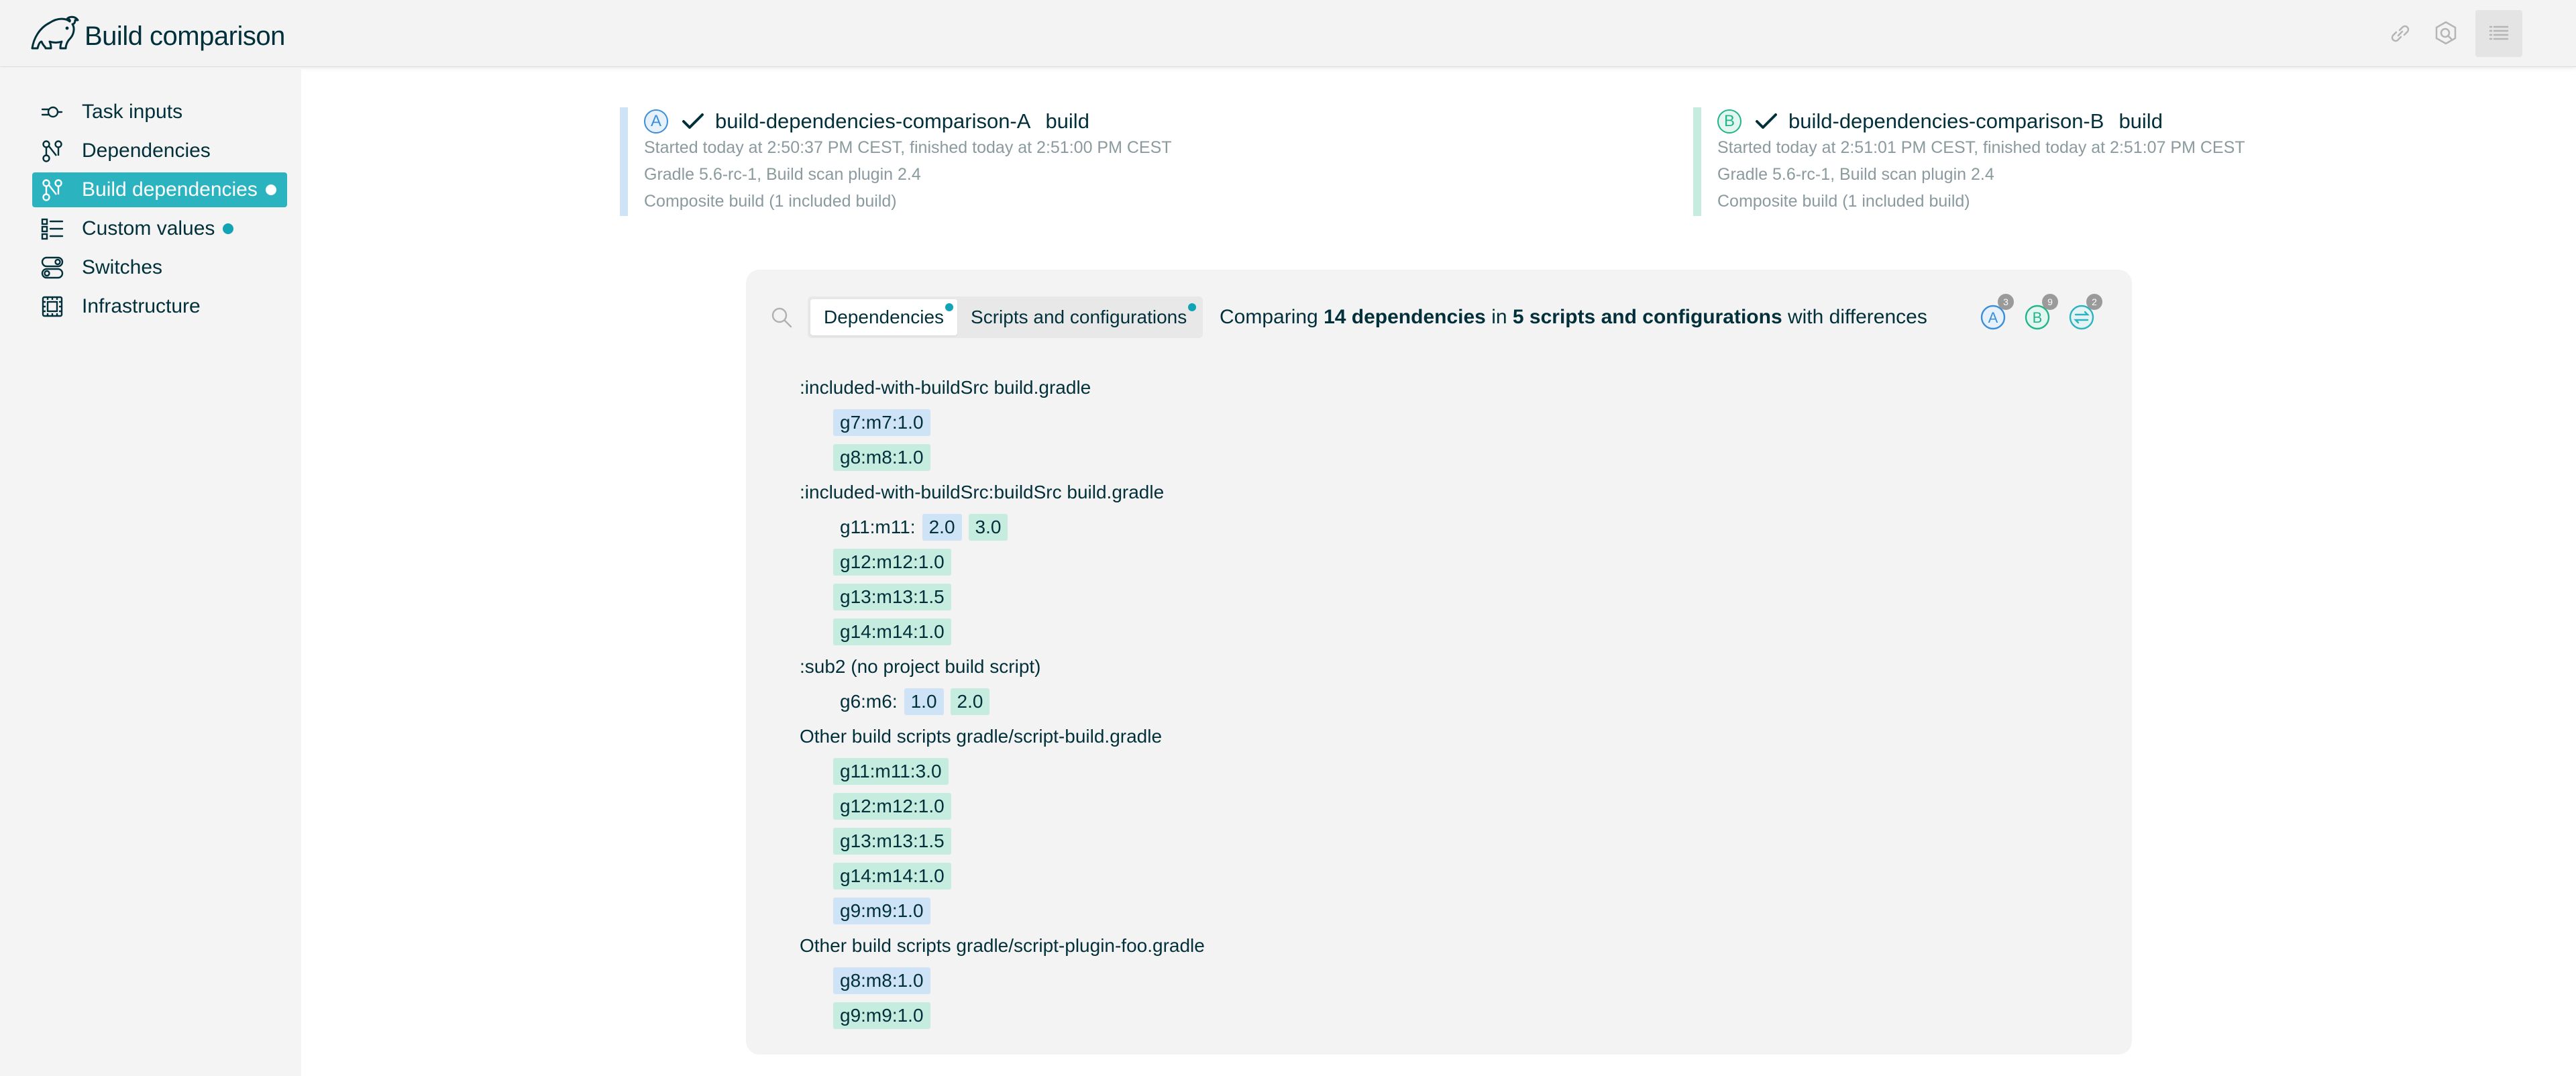 This screenshot has height=1076, width=2576. Describe the element at coordinates (2050, 302) in the screenshot. I see `build-b-count: 9` at that location.